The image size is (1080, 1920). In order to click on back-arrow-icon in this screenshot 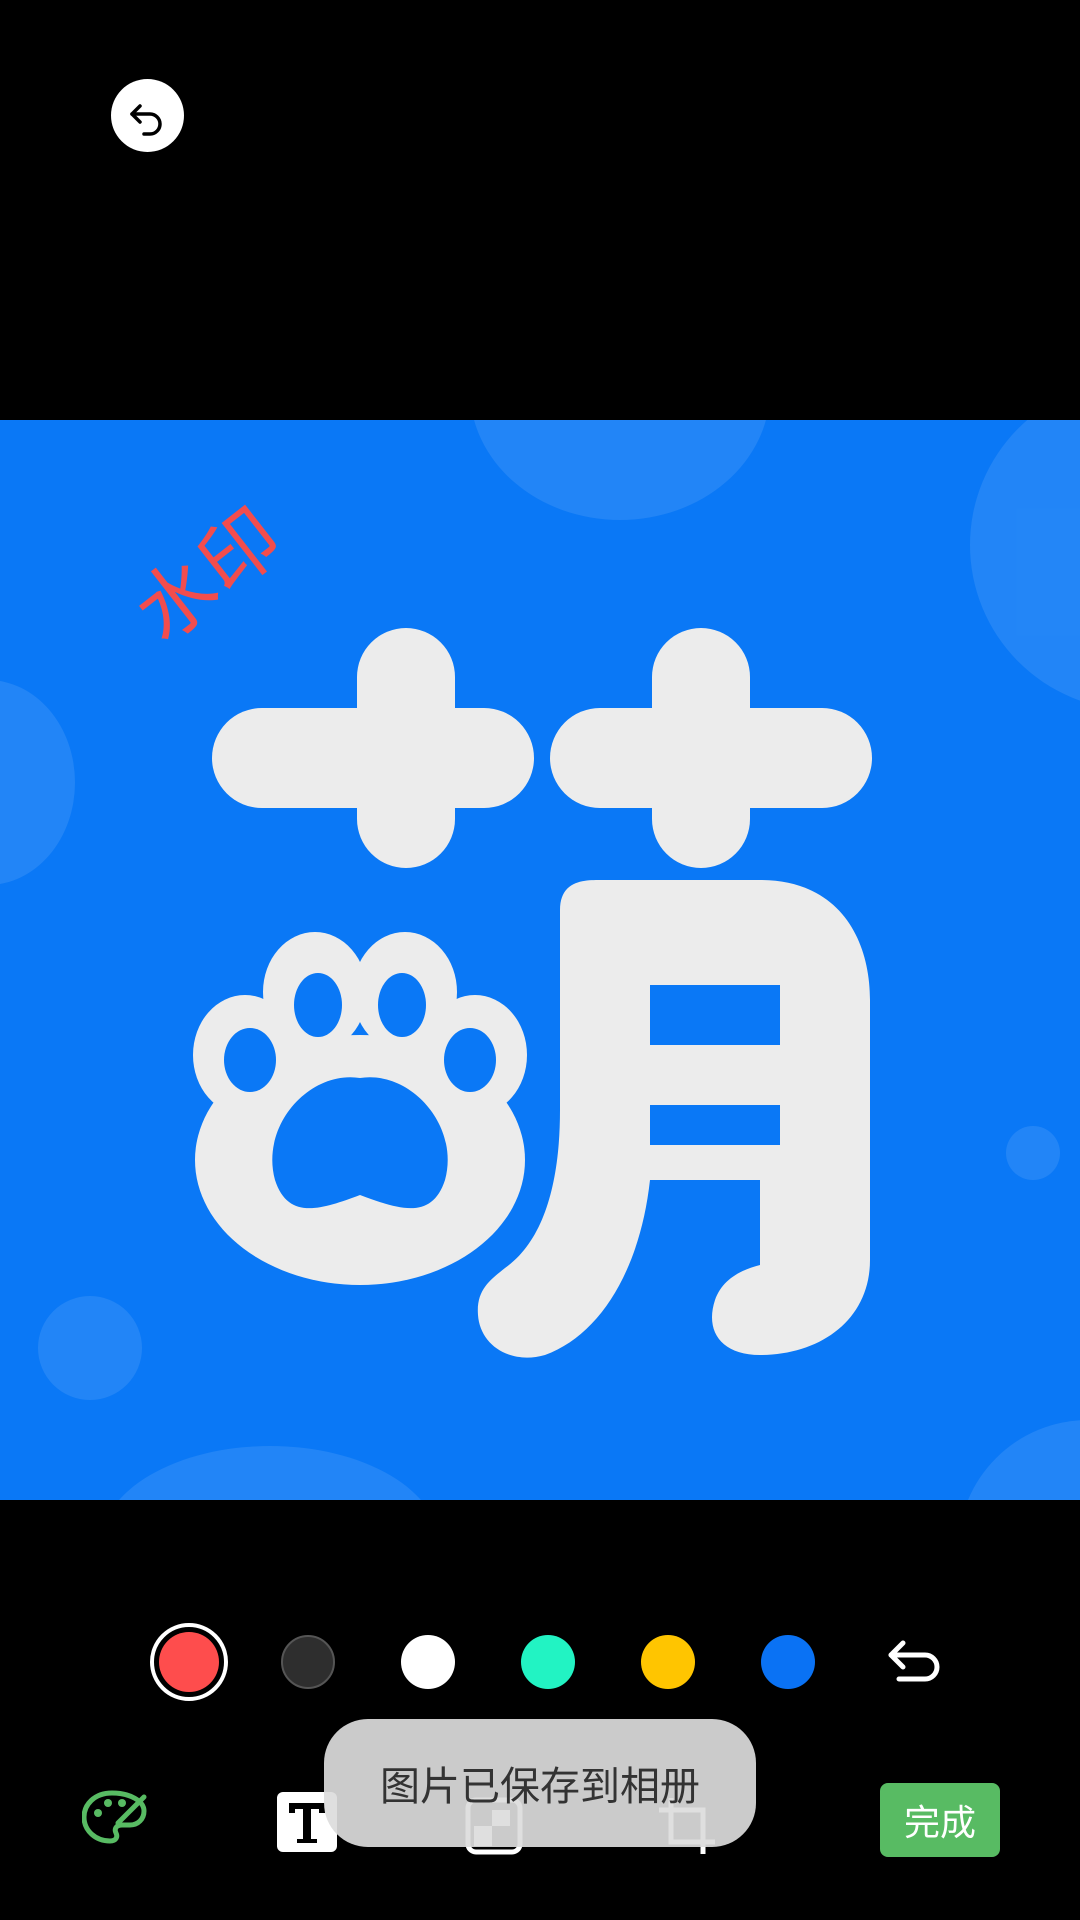, I will do `click(145, 119)`.